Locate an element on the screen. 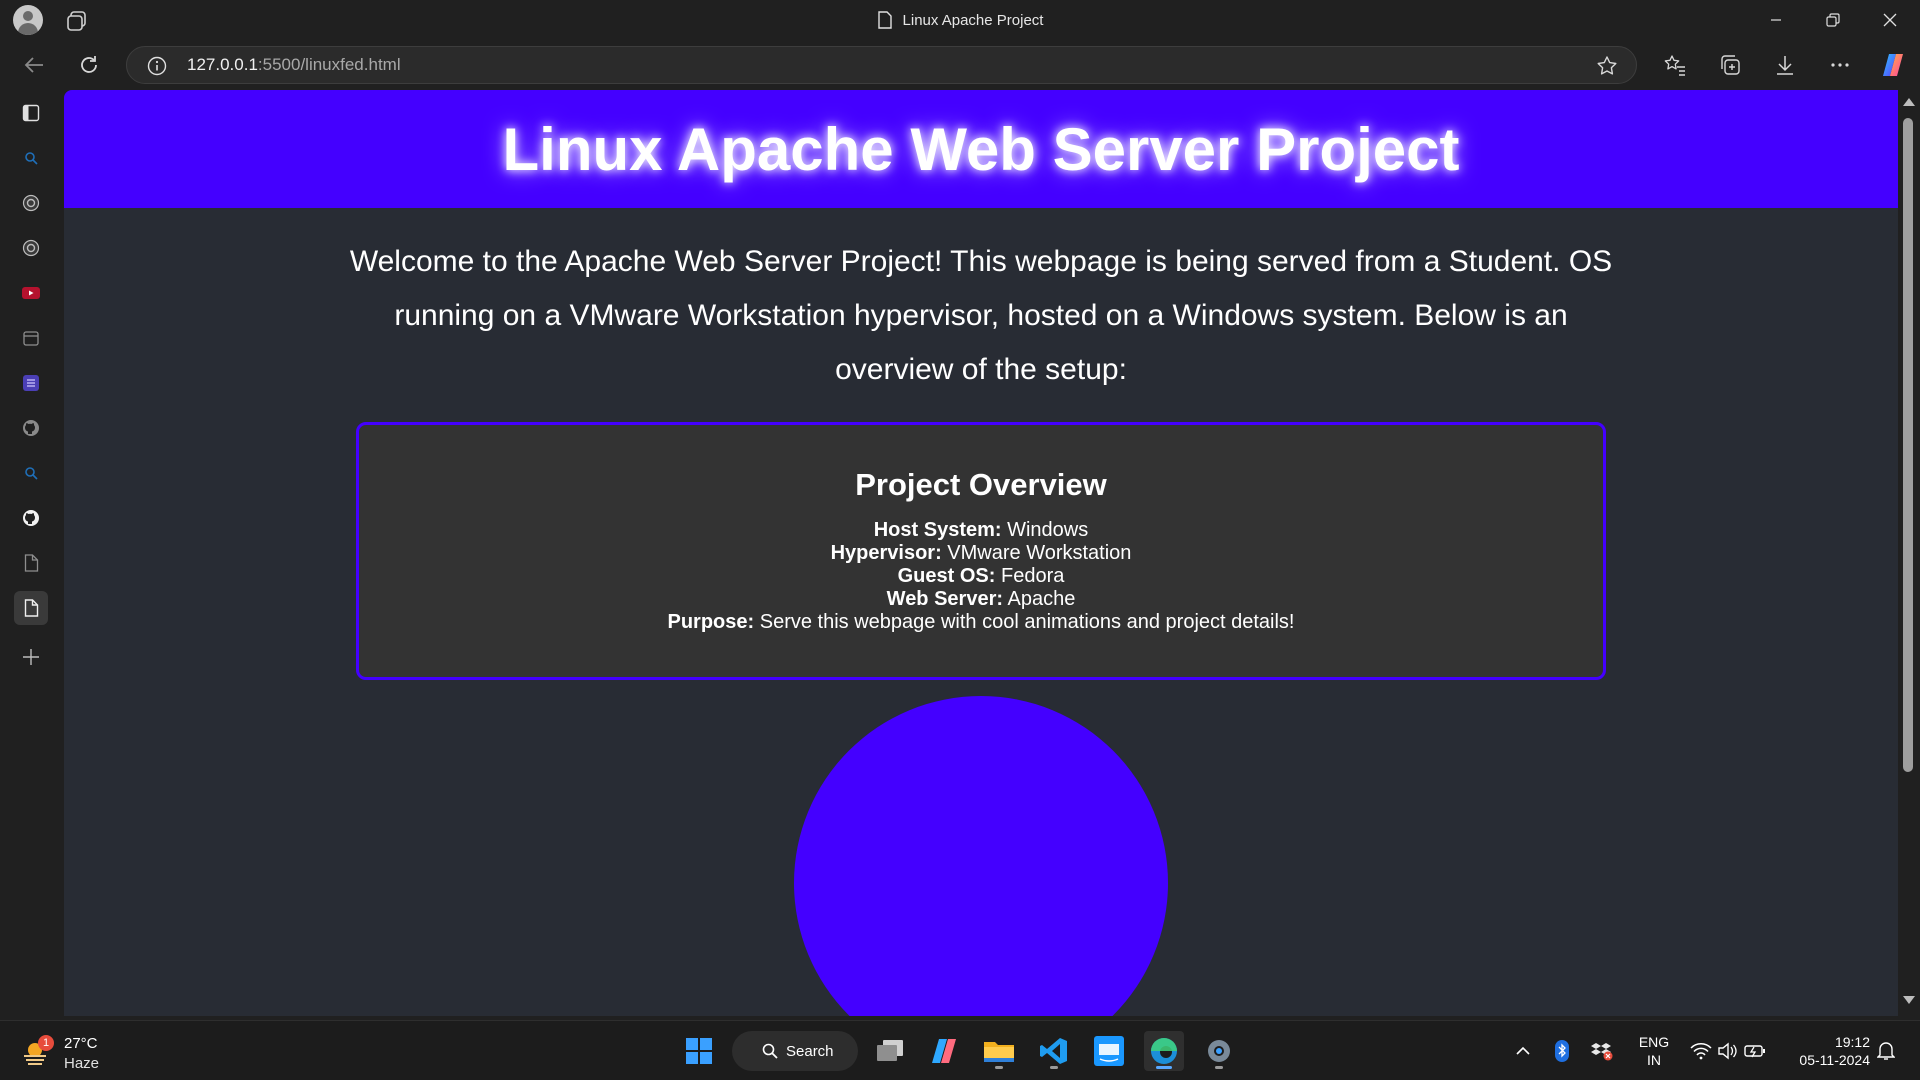  chevron-up-icon is located at coordinates (1523, 1050).